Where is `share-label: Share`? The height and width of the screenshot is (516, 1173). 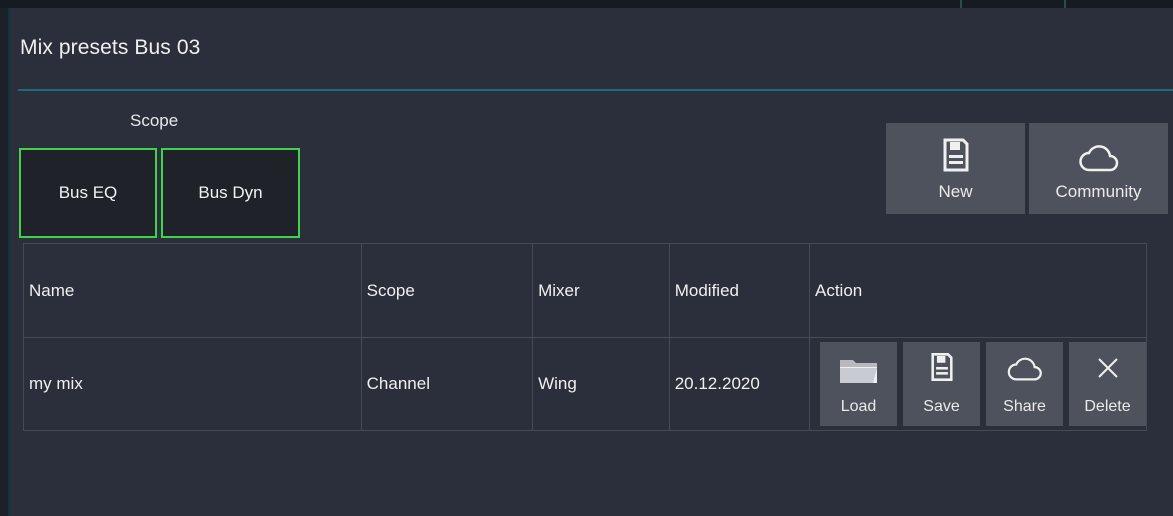
share-label: Share is located at coordinates (1024, 406).